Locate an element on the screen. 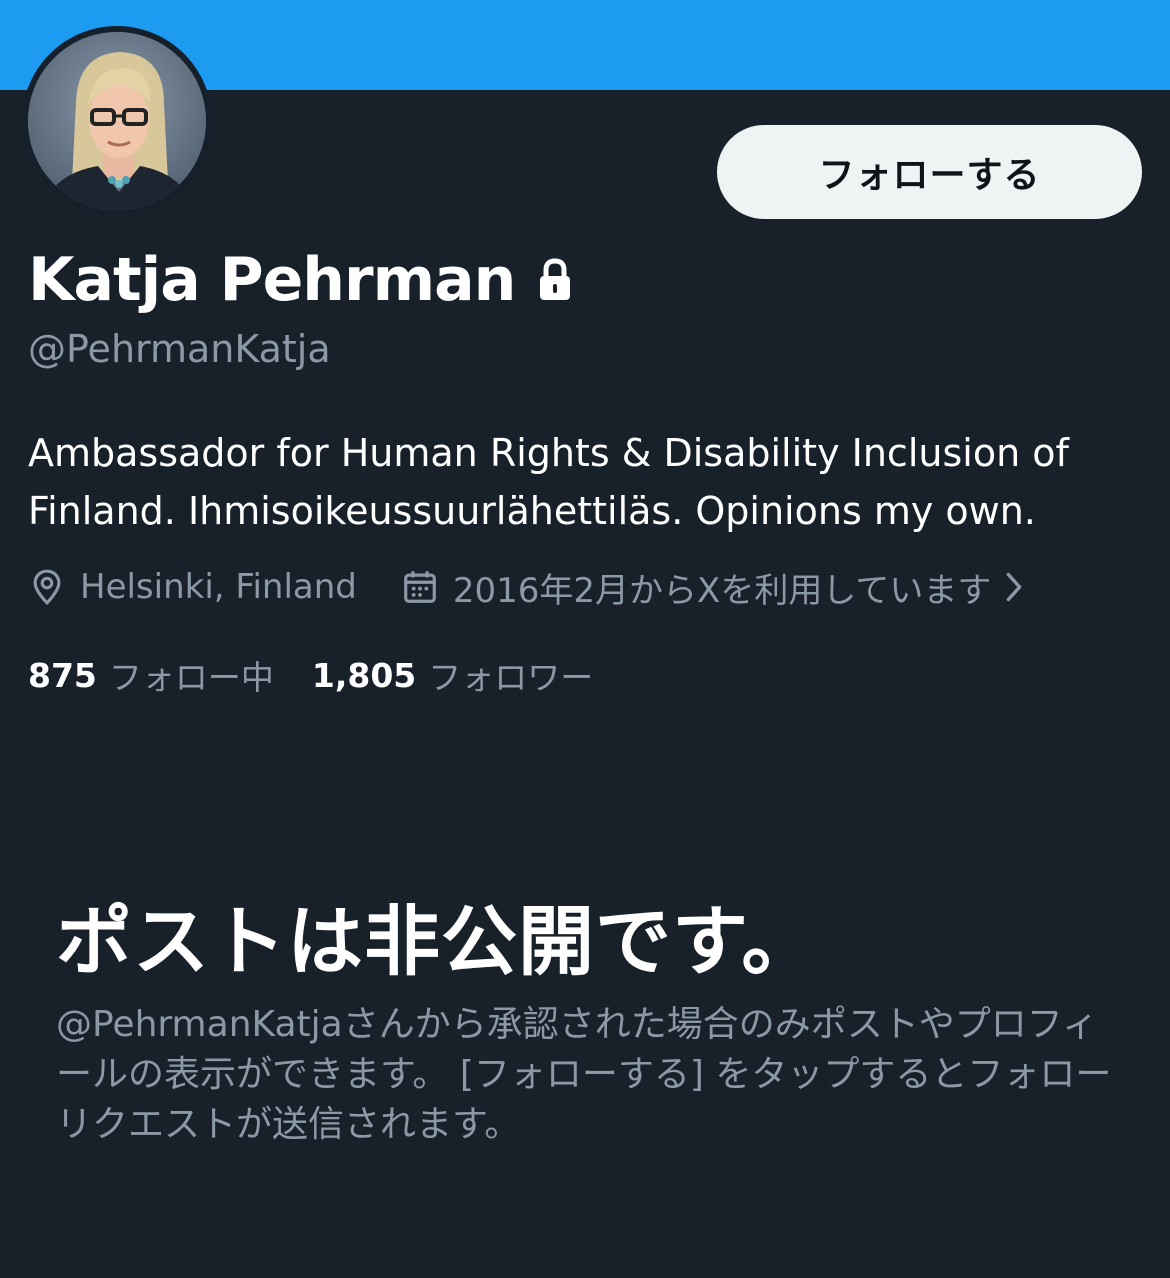 The height and width of the screenshot is (1278, 1170). followers-count: 1,805 is located at coordinates (364, 675).